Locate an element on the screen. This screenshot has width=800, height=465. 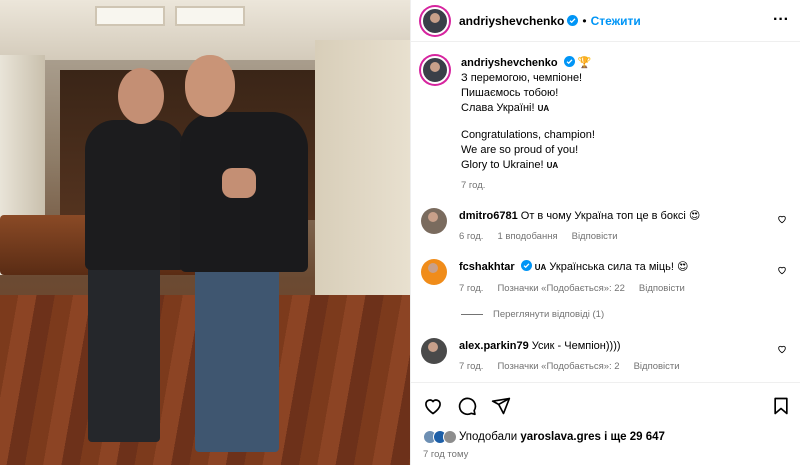
caption-line: Слава Україні! is located at coordinates (498, 108).